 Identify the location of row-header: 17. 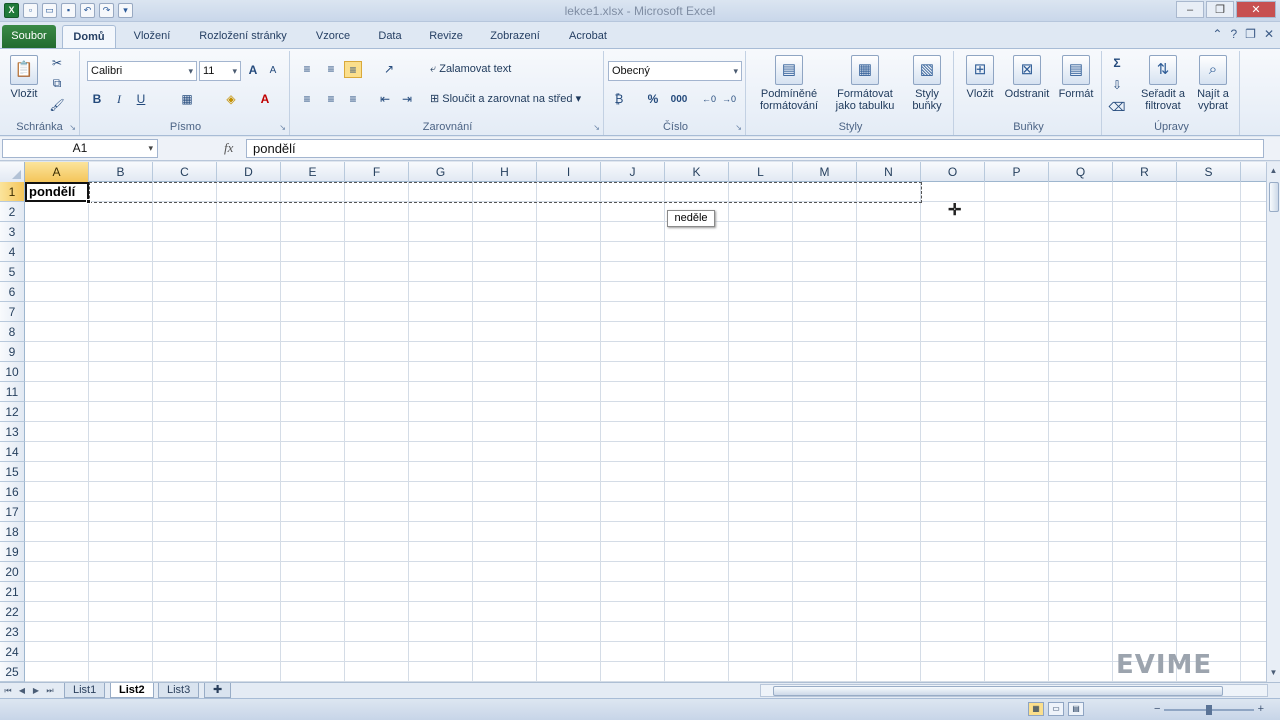
(12, 512).